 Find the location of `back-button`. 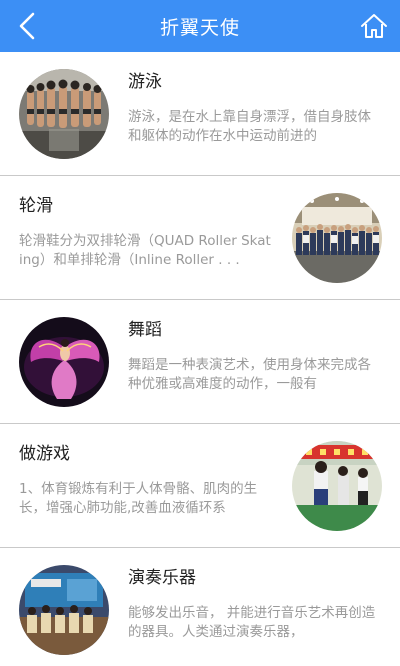

back-button is located at coordinates (27, 26).